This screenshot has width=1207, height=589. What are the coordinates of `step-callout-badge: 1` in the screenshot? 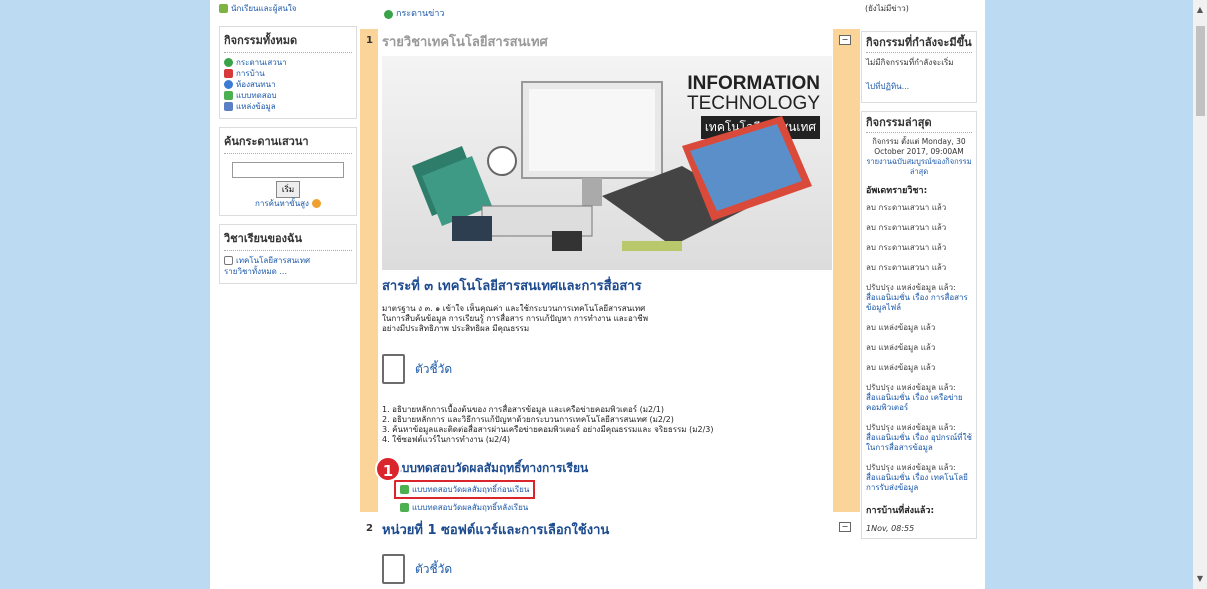 It's located at (388, 469).